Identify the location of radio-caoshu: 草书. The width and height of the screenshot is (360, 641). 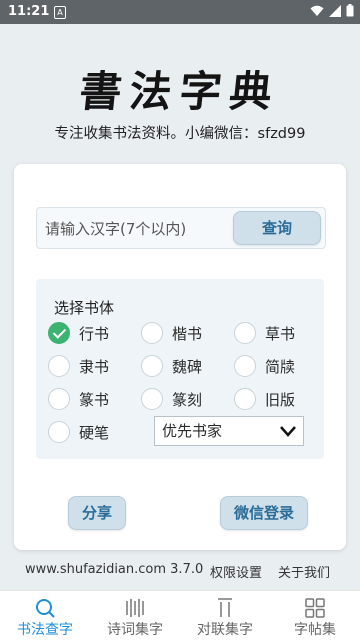
(264, 333).